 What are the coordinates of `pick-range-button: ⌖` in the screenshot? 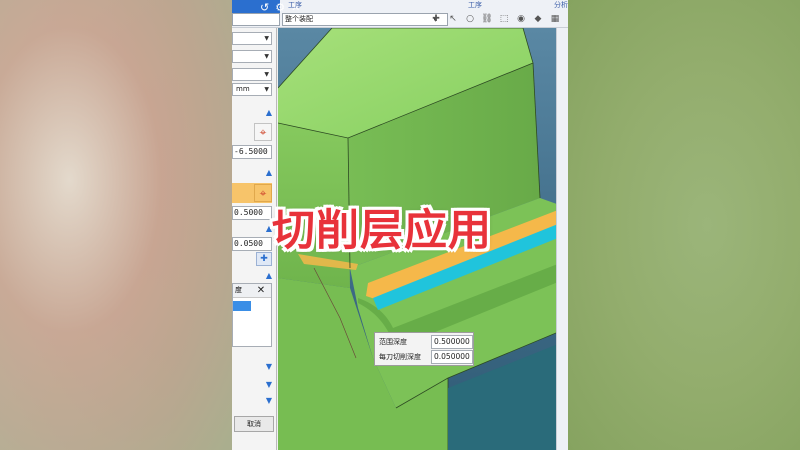 It's located at (263, 193).